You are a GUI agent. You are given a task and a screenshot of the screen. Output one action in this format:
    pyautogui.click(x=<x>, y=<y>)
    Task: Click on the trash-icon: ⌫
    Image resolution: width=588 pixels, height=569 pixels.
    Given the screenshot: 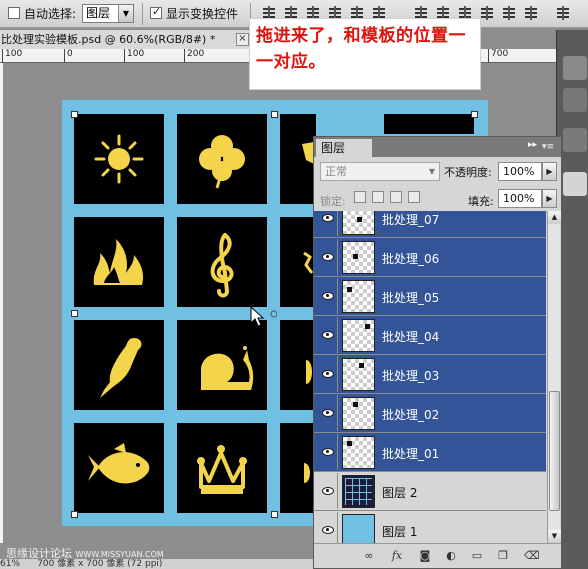 What is the action you would take?
    pyautogui.click(x=532, y=556)
    